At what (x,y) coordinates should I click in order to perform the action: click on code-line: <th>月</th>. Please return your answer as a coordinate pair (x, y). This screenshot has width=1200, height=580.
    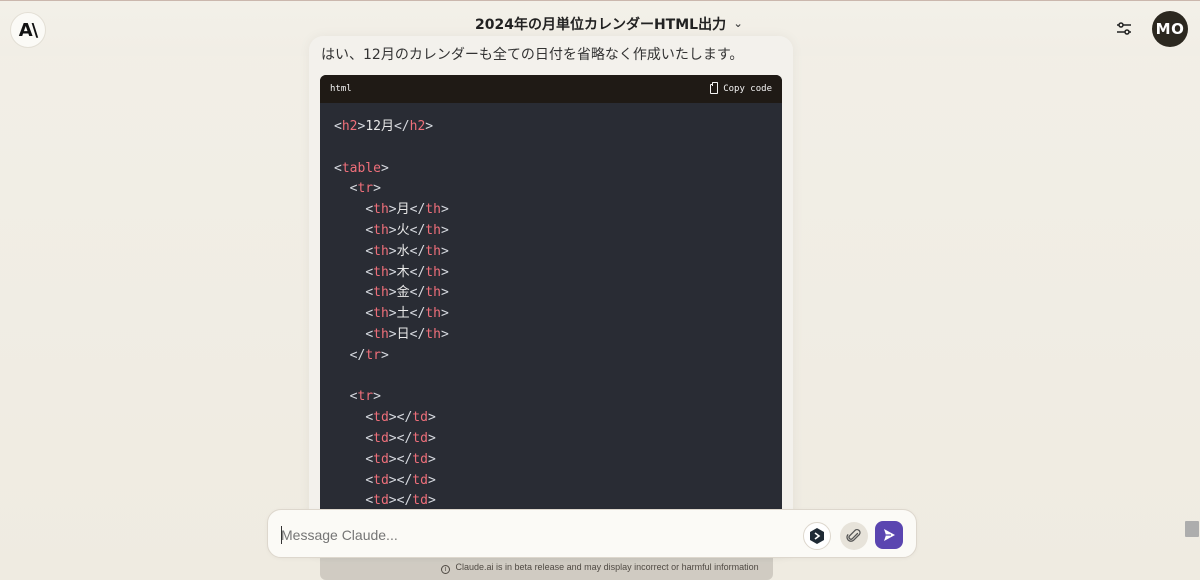
    Looking at the image, I should click on (391, 210).